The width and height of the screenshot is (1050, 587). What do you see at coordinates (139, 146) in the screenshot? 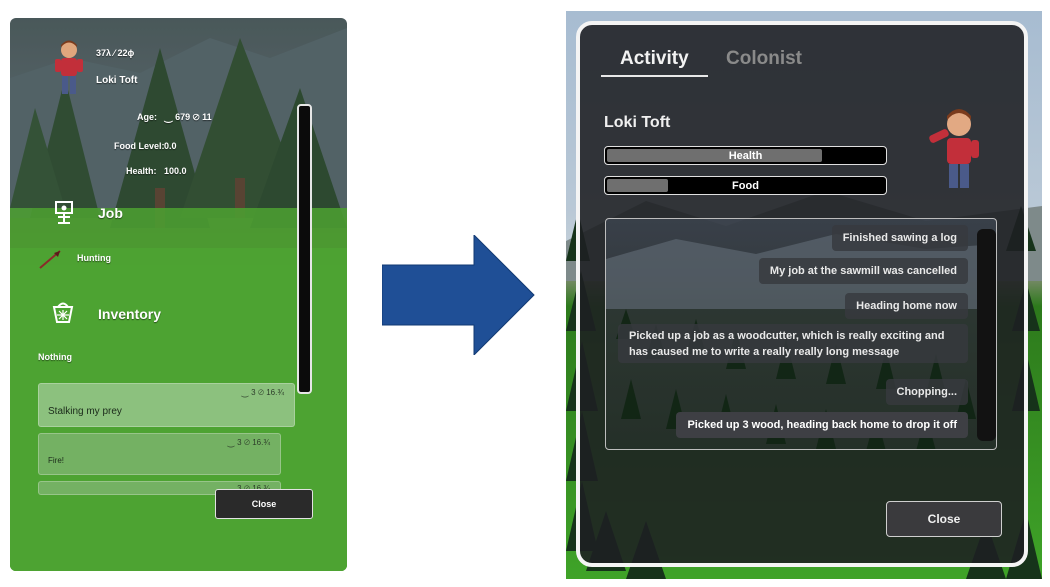
I see `old-food-label: Food Level:` at bounding box center [139, 146].